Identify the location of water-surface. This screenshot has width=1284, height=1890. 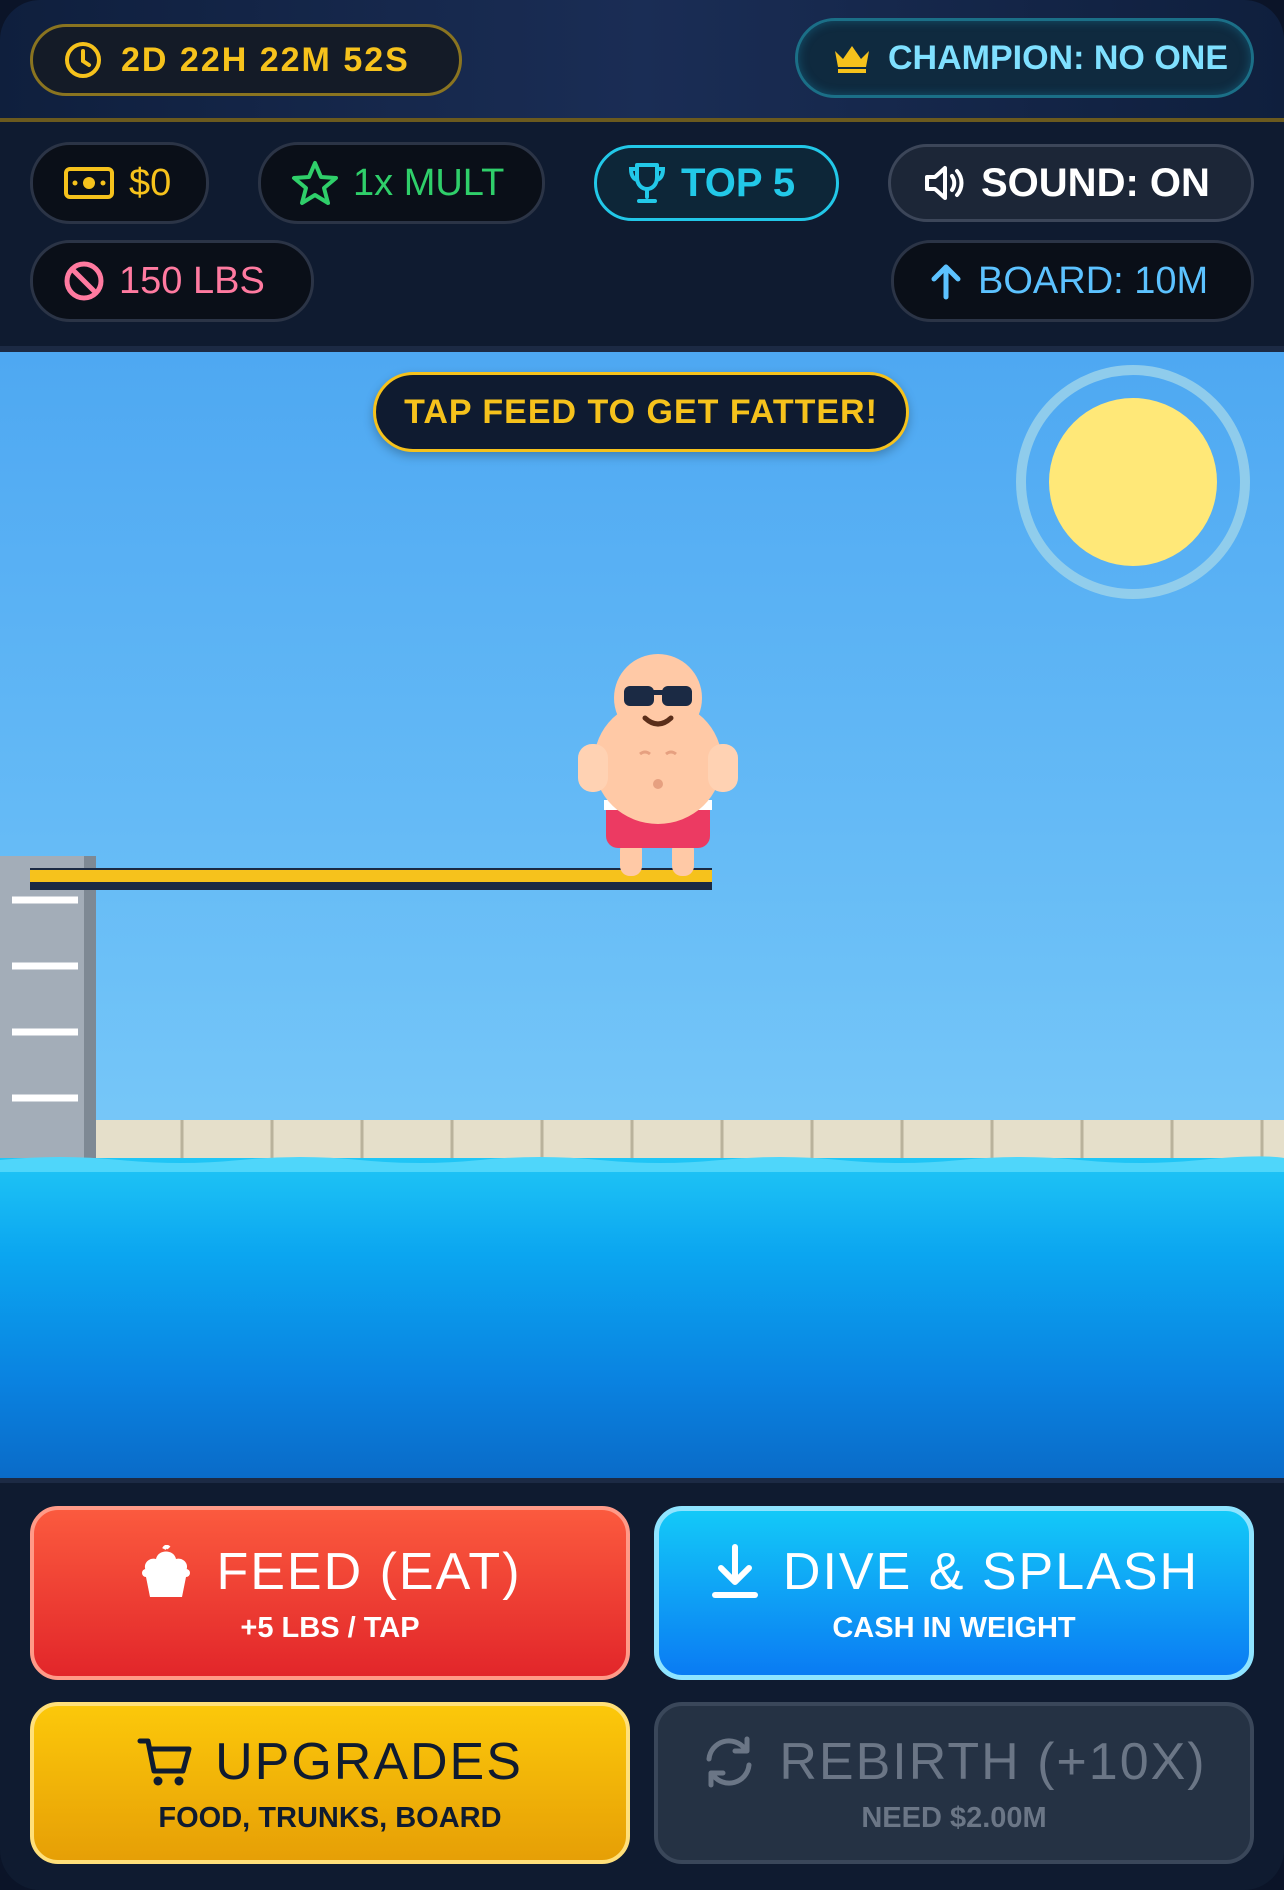
(642, 1164).